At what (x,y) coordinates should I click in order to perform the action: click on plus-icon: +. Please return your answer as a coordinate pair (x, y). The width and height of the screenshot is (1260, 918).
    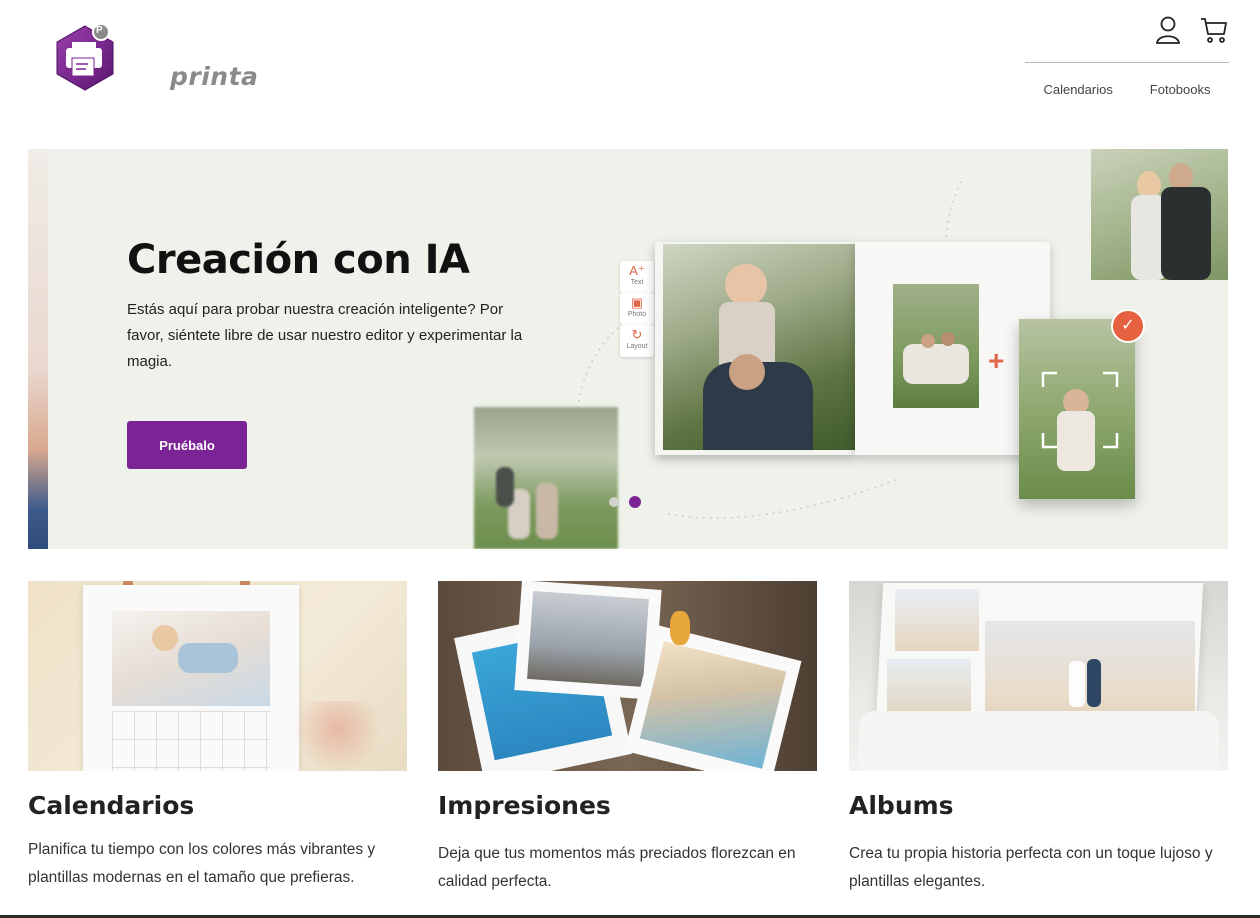
    Looking at the image, I should click on (996, 360).